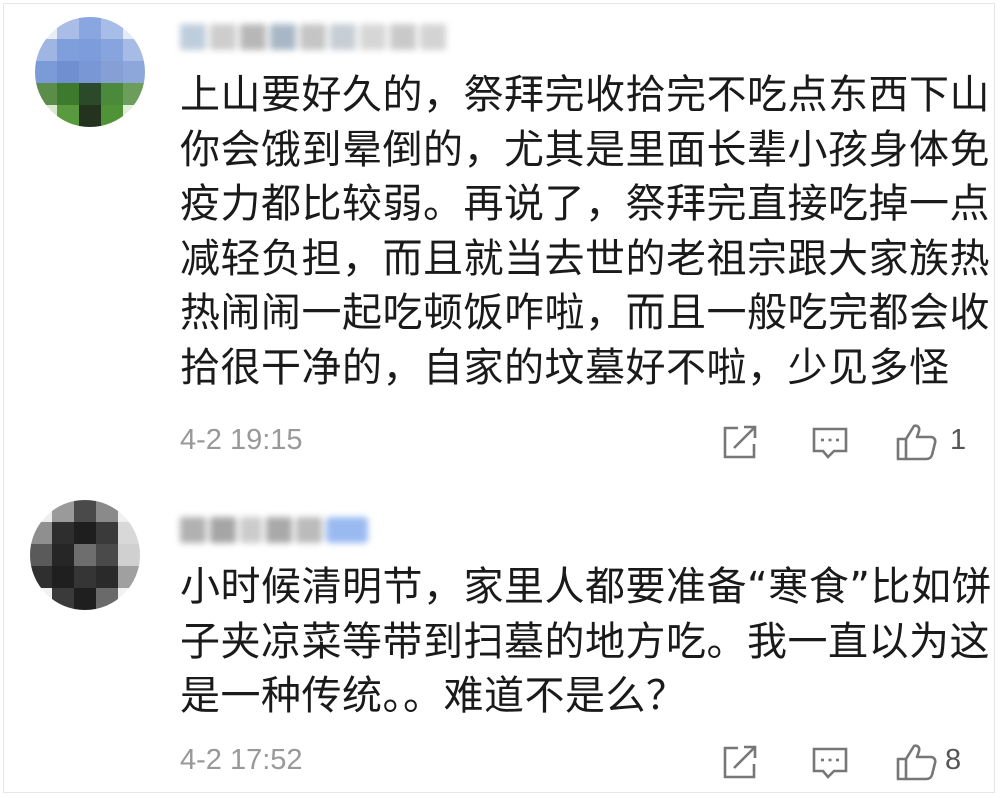  Describe the element at coordinates (585, 258) in the screenshot. I see `comment-line: 减轻负担，而且就当去世的老祖宗跟大家族热` at that location.